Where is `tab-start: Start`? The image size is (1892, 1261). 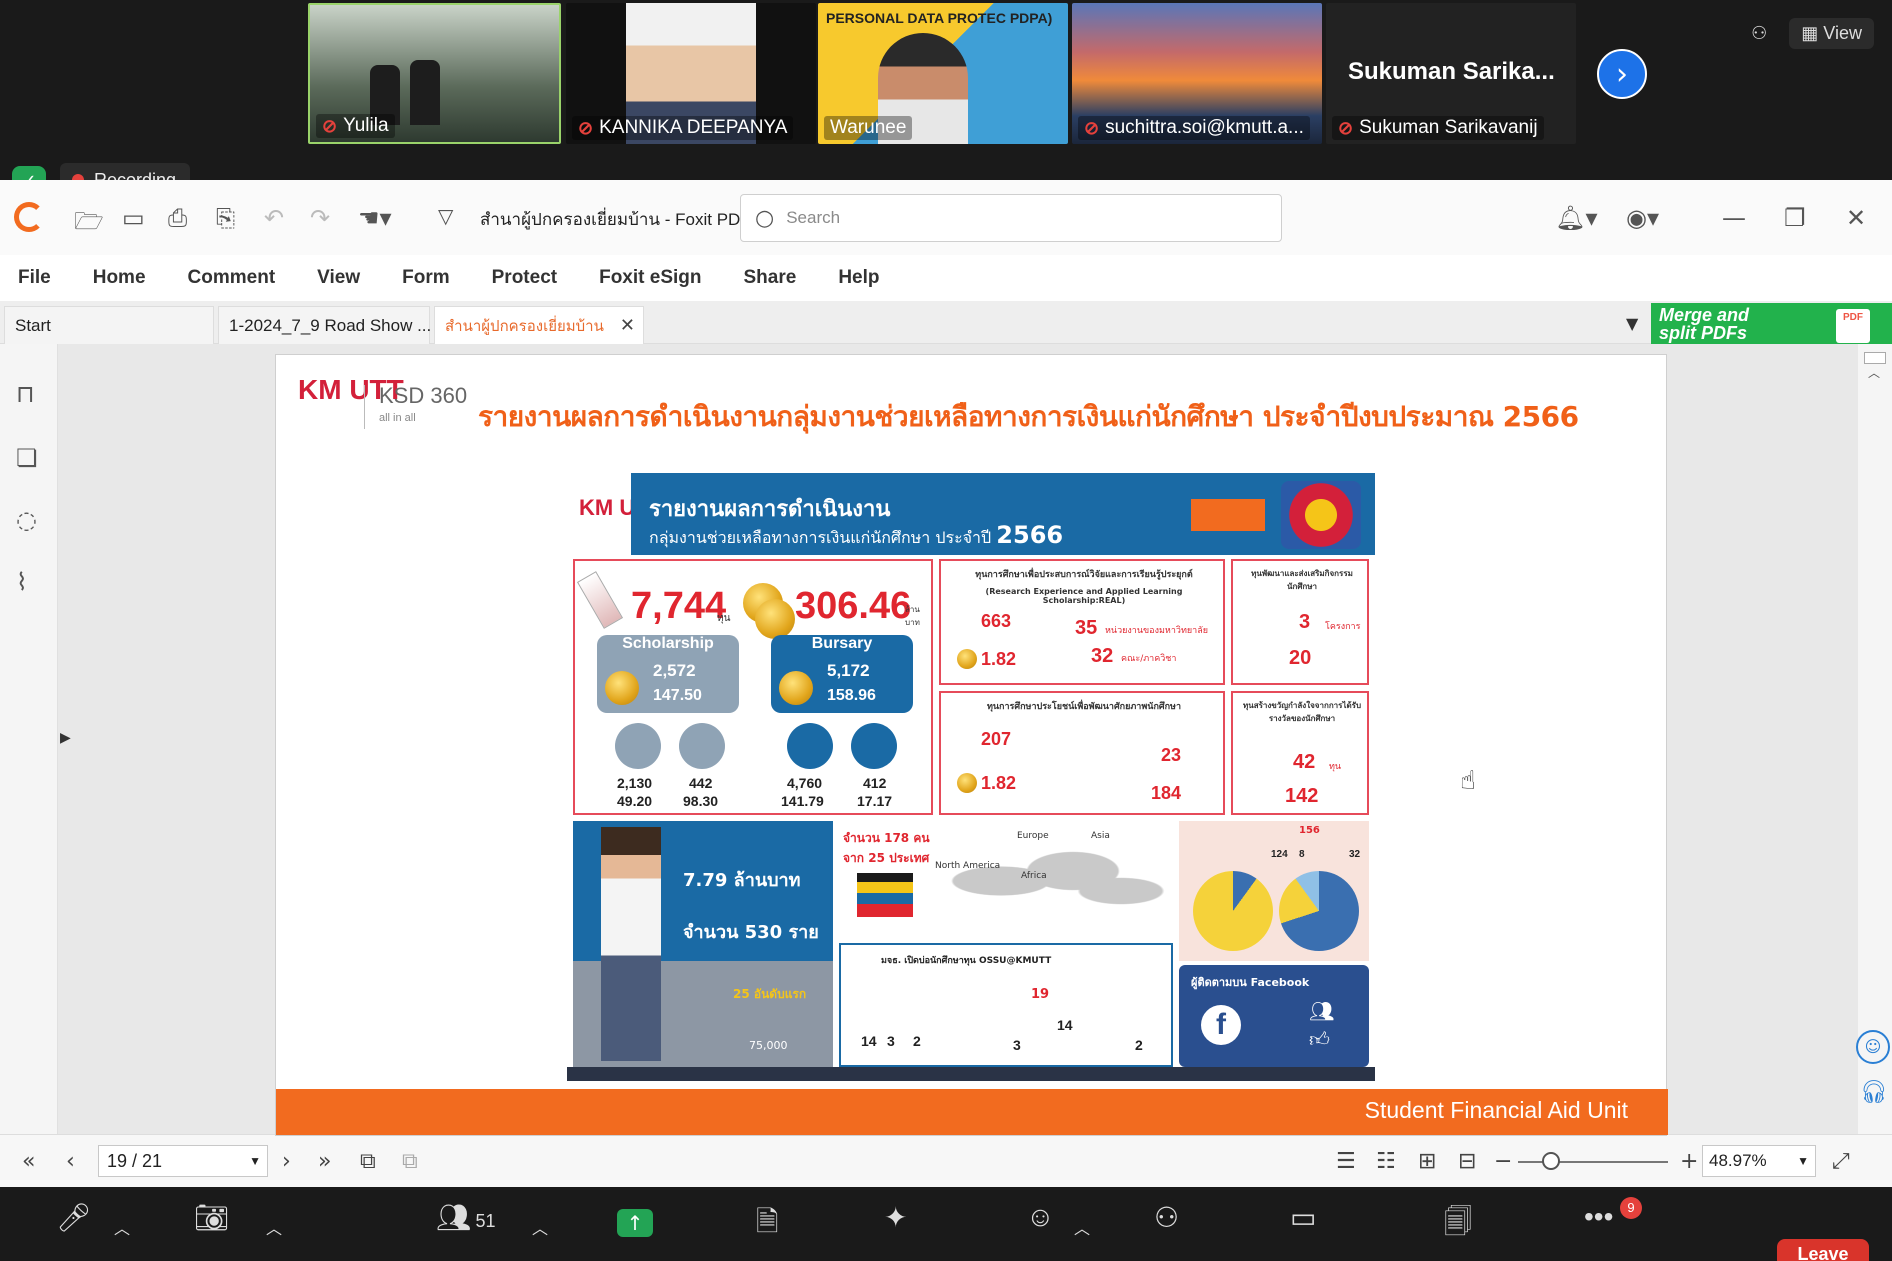 tab-start: Start is located at coordinates (109, 325).